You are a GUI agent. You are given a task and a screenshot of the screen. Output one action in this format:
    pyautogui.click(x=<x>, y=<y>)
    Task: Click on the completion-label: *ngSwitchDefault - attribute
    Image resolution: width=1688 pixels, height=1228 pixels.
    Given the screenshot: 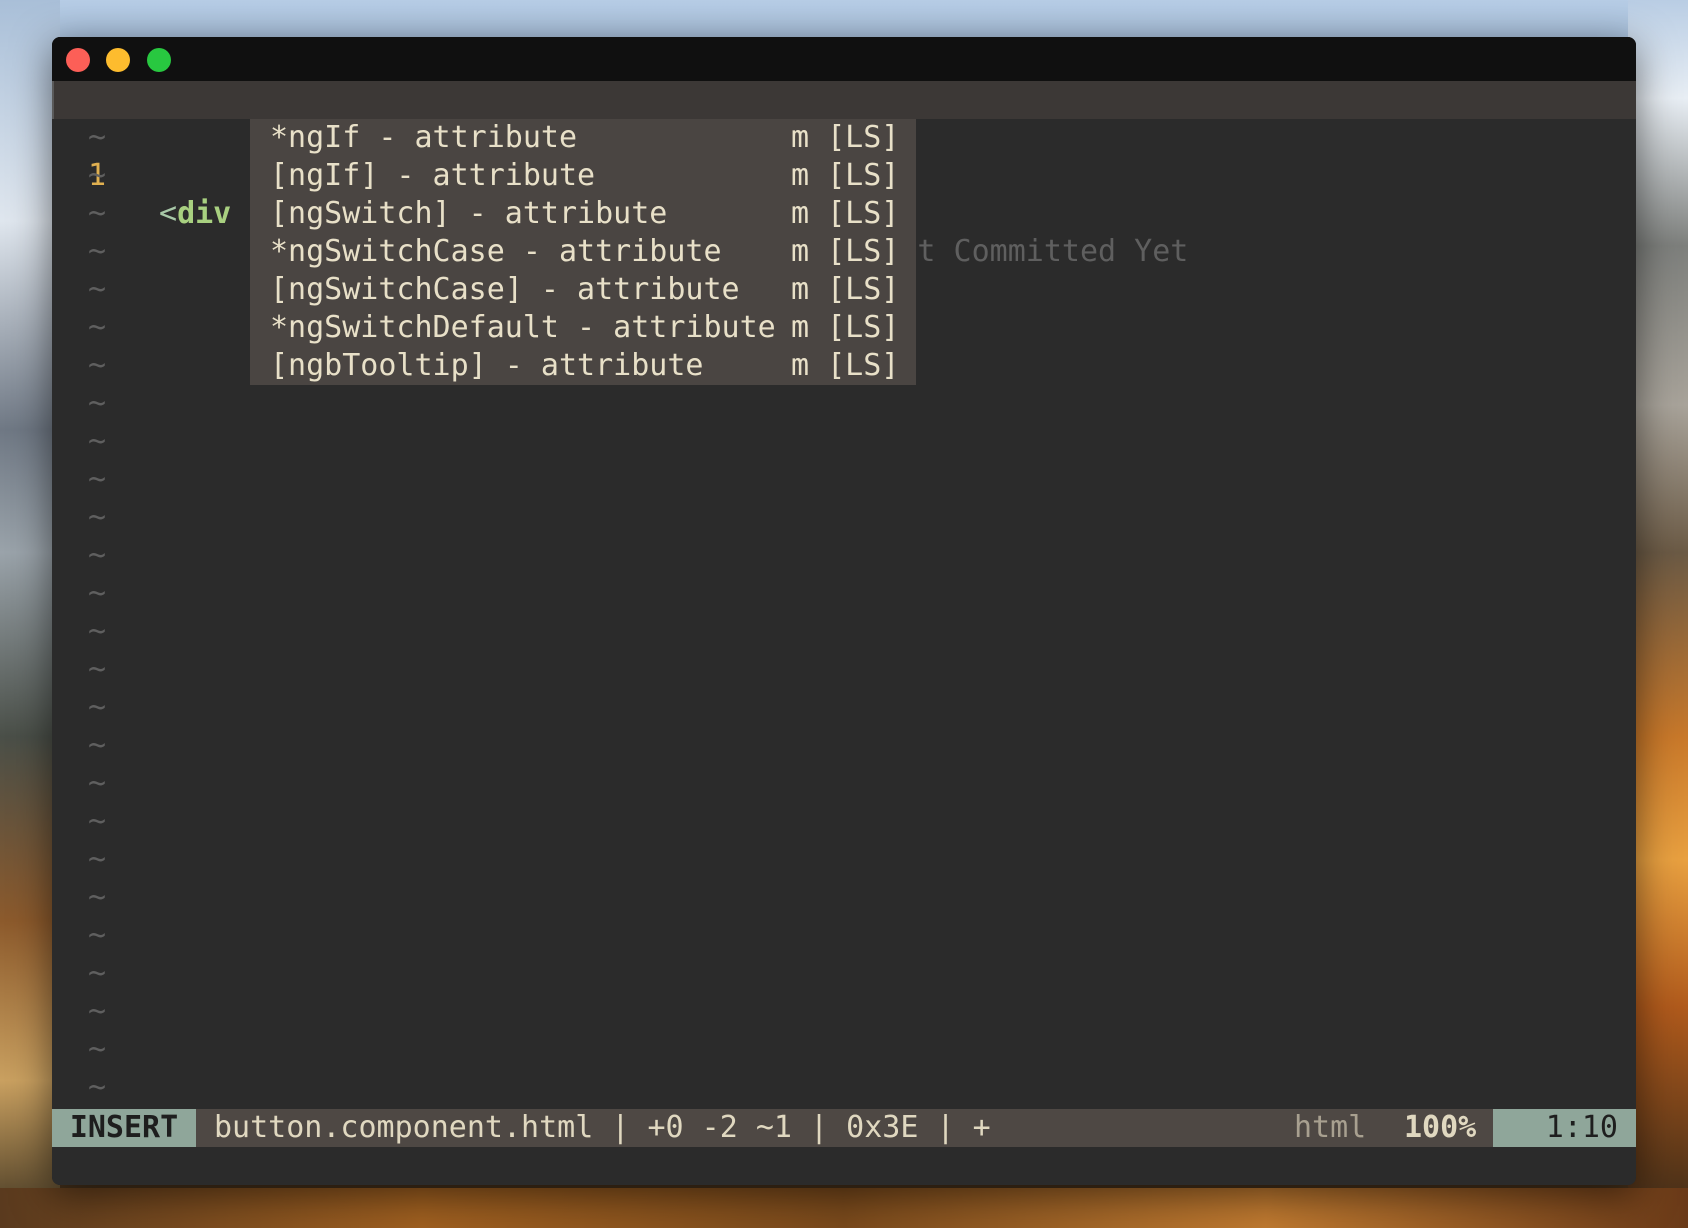 What is the action you would take?
    pyautogui.click(x=523, y=327)
    